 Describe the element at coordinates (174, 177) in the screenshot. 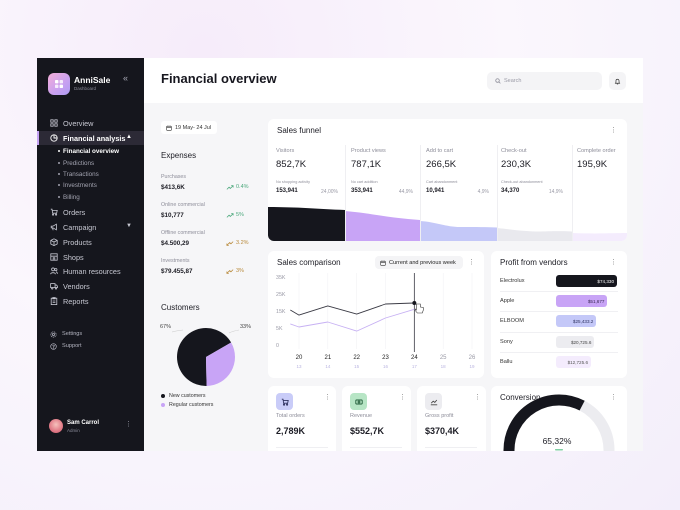

I see `expense-label: Purchases` at that location.